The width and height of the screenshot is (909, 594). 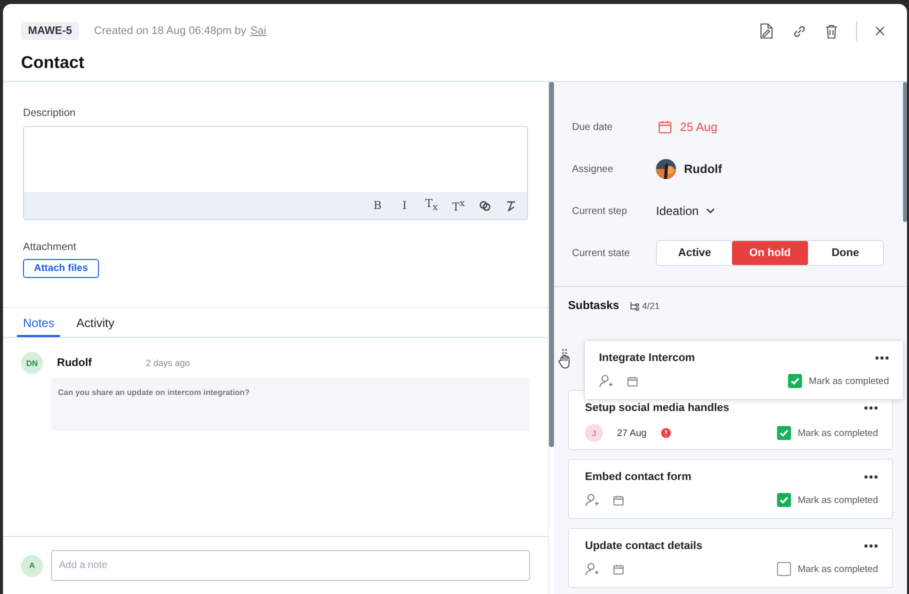 What do you see at coordinates (290, 404) in the screenshot?
I see `note-text: Can you share an update on intercom integration?` at bounding box center [290, 404].